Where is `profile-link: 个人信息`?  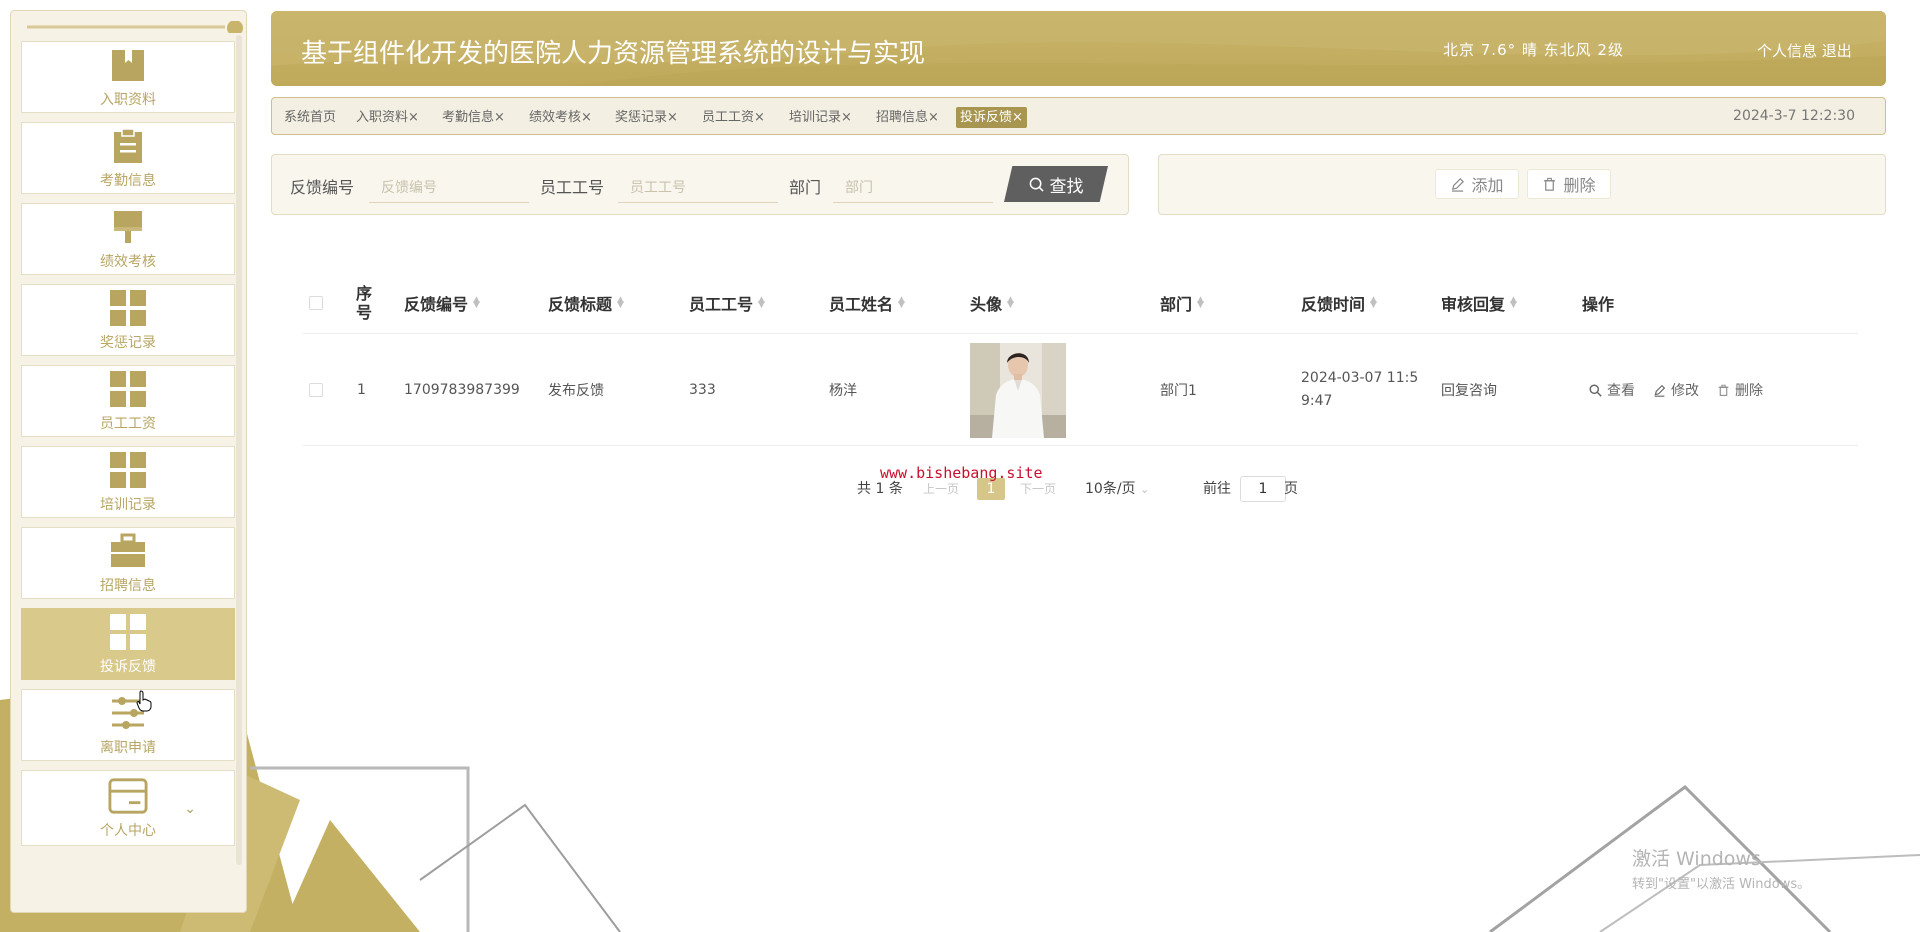 profile-link: 个人信息 is located at coordinates (1787, 51).